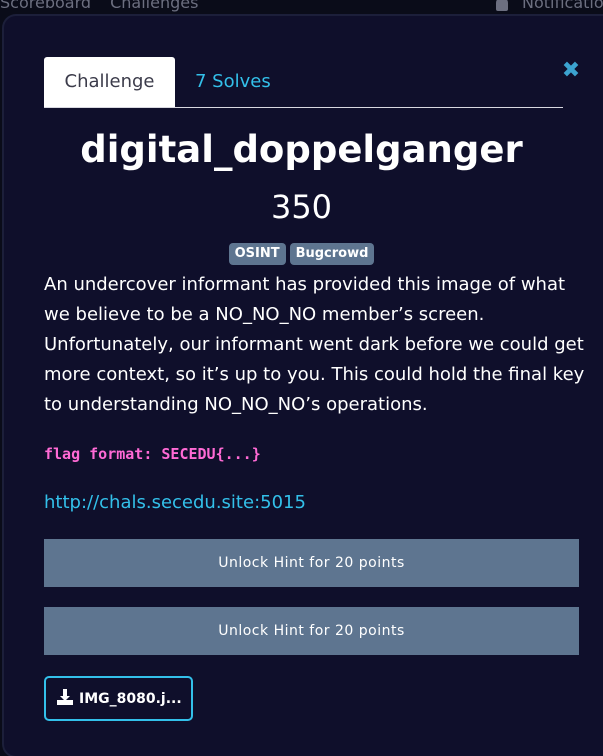 This screenshot has height=756, width=603. What do you see at coordinates (233, 82) in the screenshot?
I see `tab-solves: 7 Solves` at bounding box center [233, 82].